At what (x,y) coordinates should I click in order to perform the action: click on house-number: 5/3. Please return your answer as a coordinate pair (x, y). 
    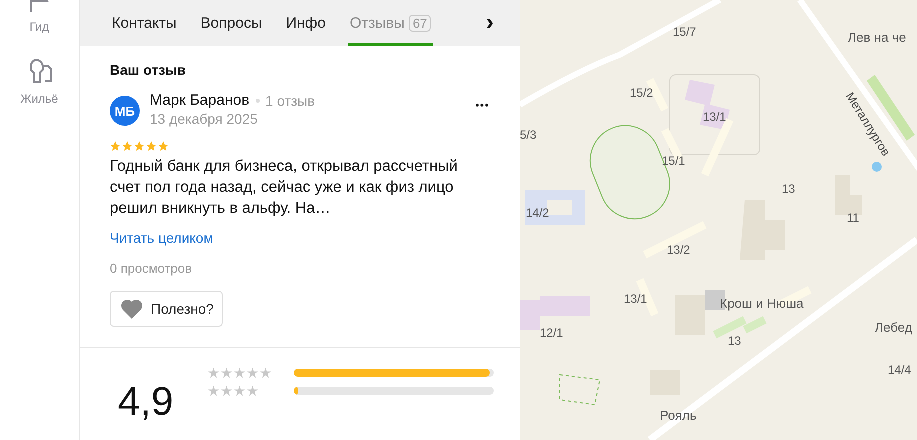
    Looking at the image, I should click on (528, 135).